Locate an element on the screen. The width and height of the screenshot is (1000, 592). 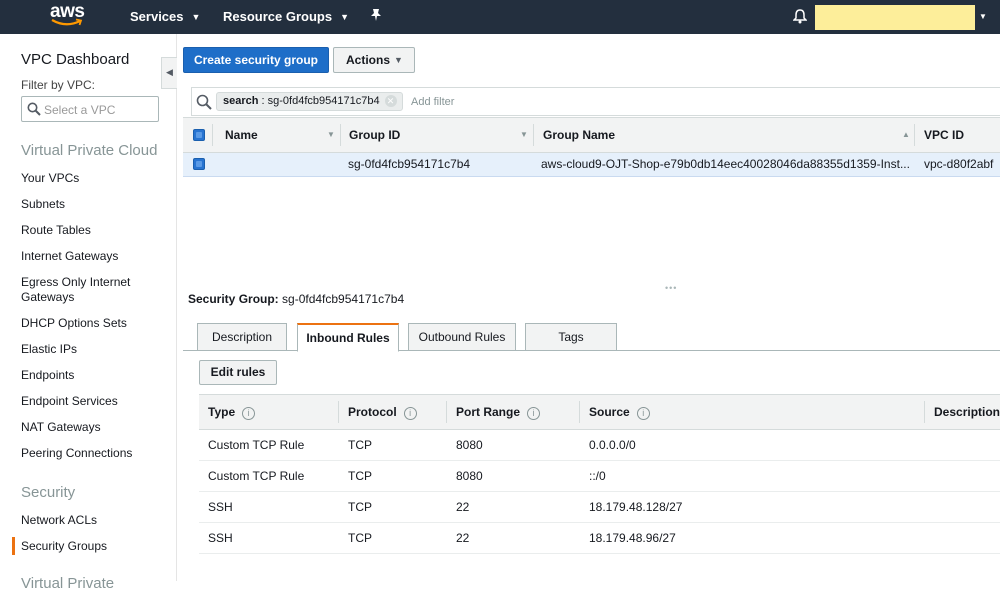
sidebar-item-elastic-ips: Elastic IPs is located at coordinates (91, 349).